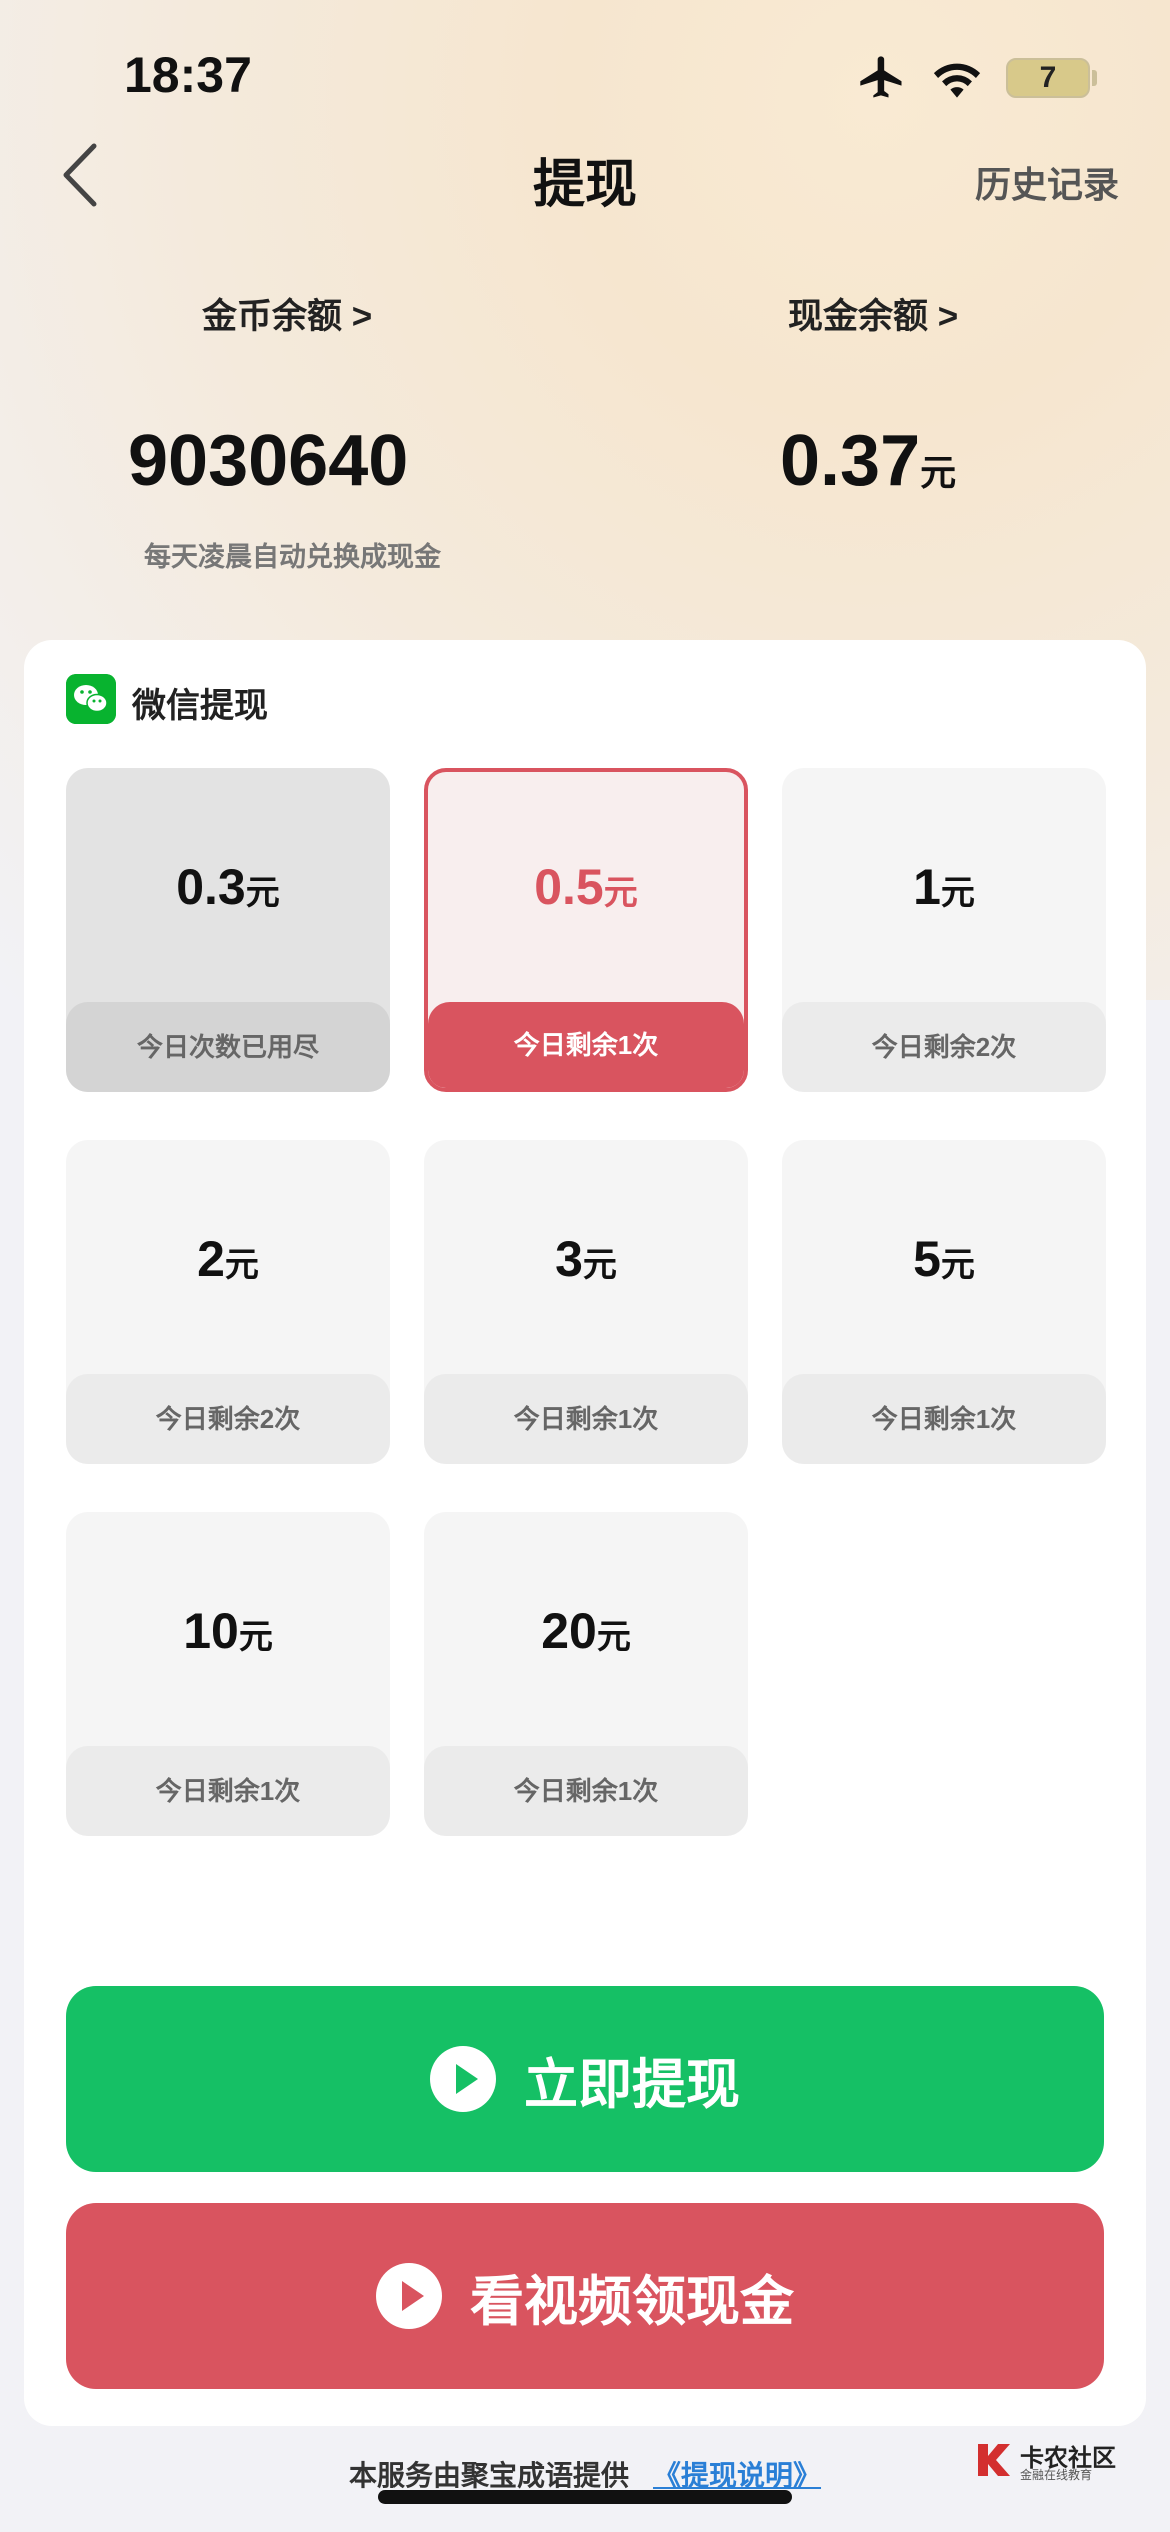 The image size is (1170, 2532). What do you see at coordinates (228, 1674) in the screenshot?
I see `amount-option: 10元今日剩余1次` at bounding box center [228, 1674].